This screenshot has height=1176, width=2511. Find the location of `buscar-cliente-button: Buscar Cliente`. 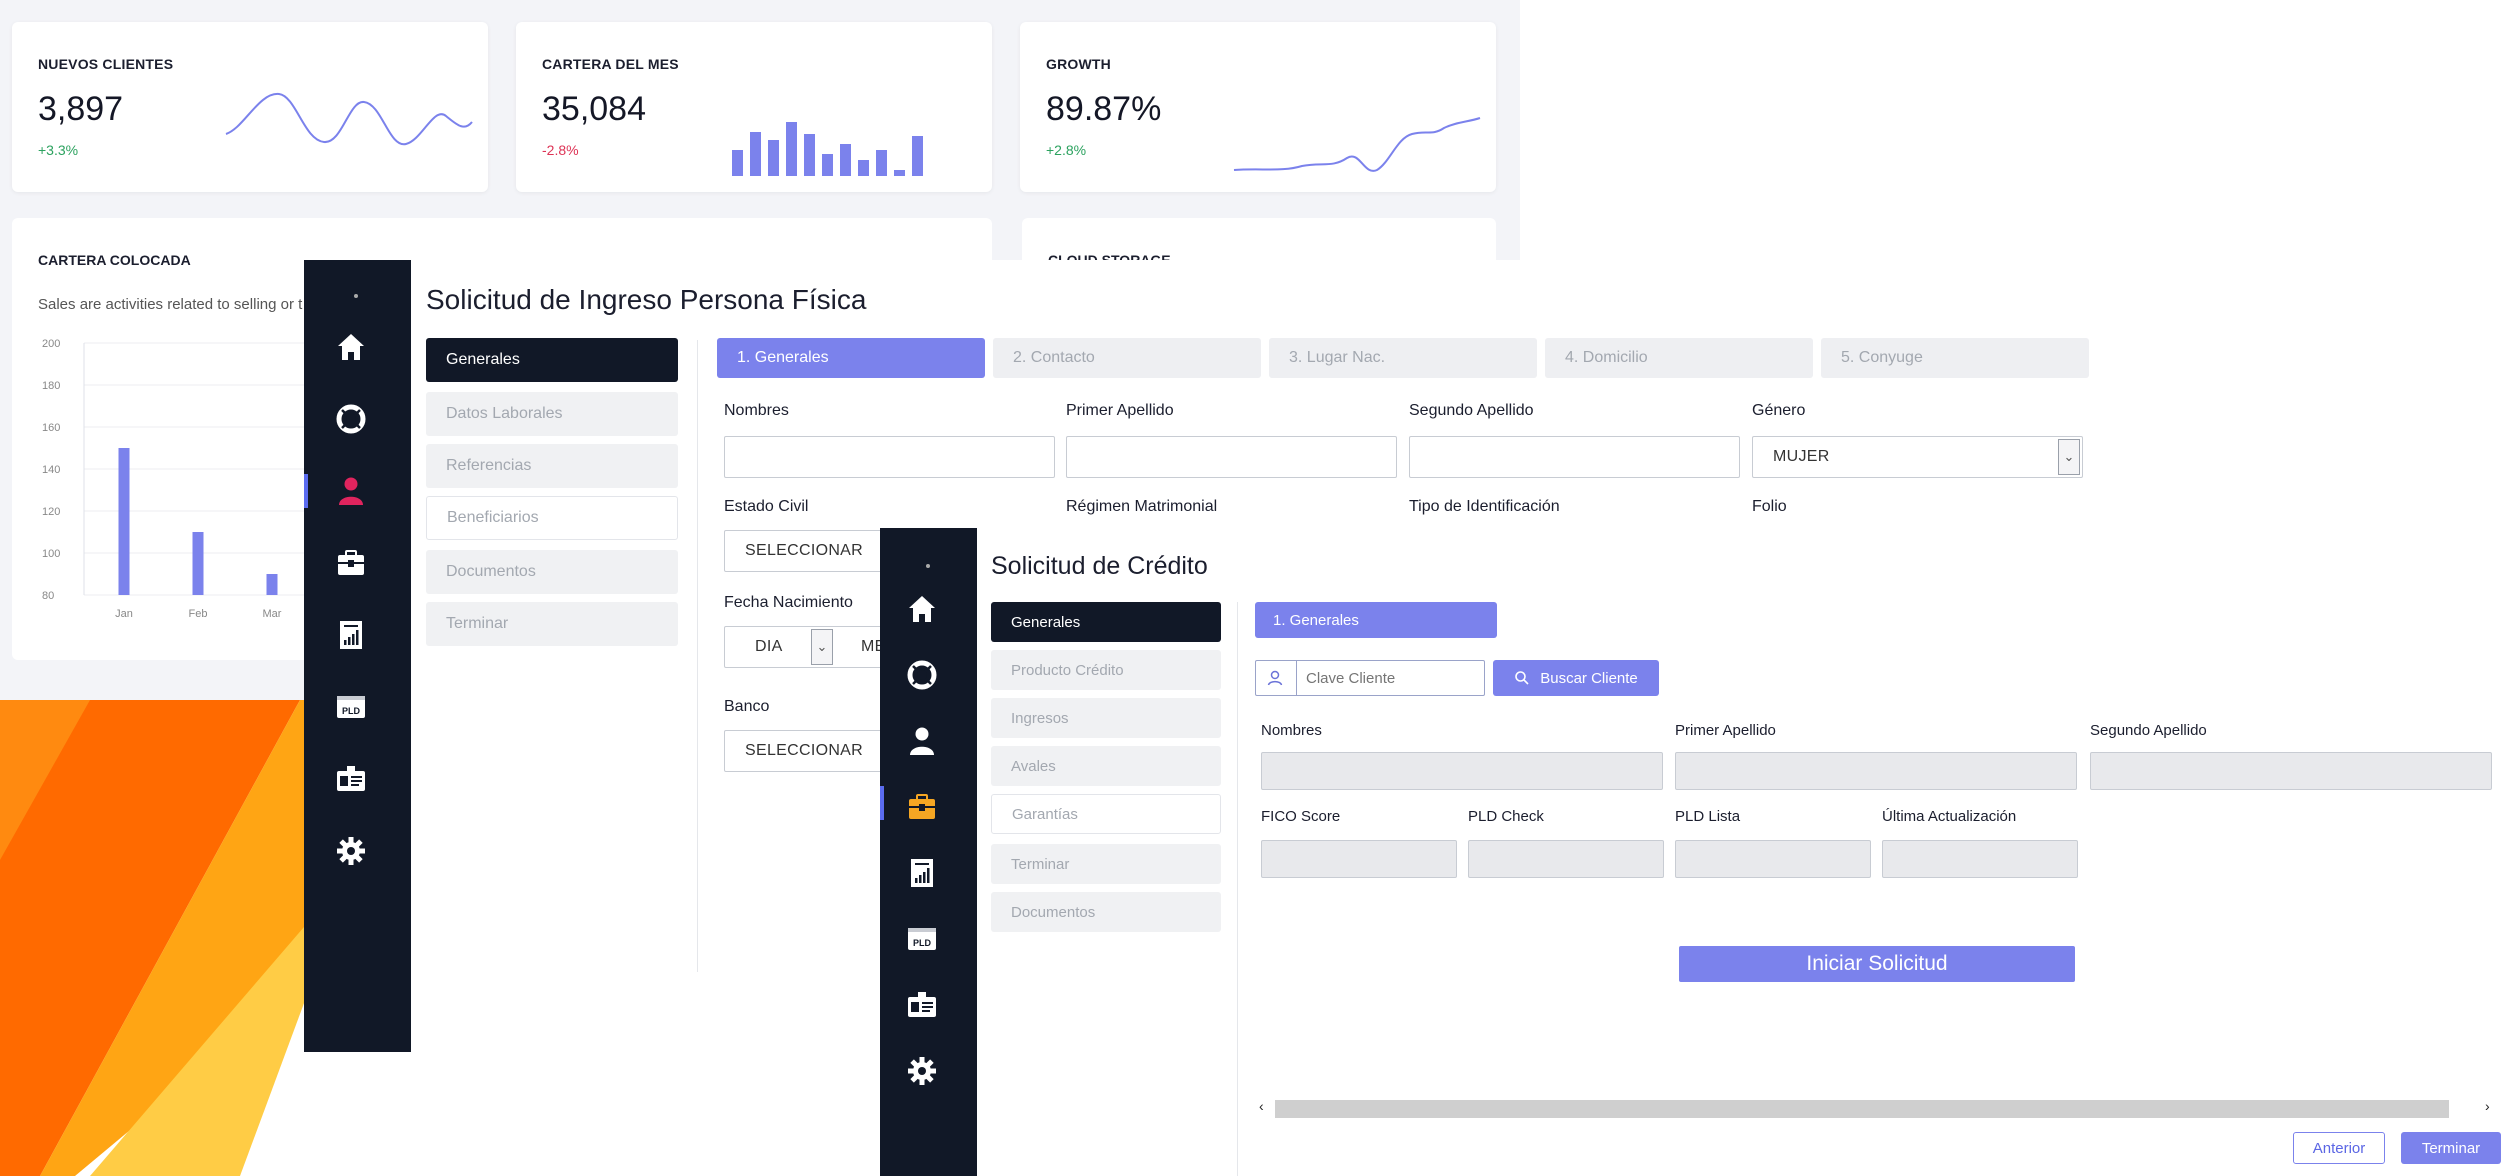

buscar-cliente-button: Buscar Cliente is located at coordinates (1576, 678).